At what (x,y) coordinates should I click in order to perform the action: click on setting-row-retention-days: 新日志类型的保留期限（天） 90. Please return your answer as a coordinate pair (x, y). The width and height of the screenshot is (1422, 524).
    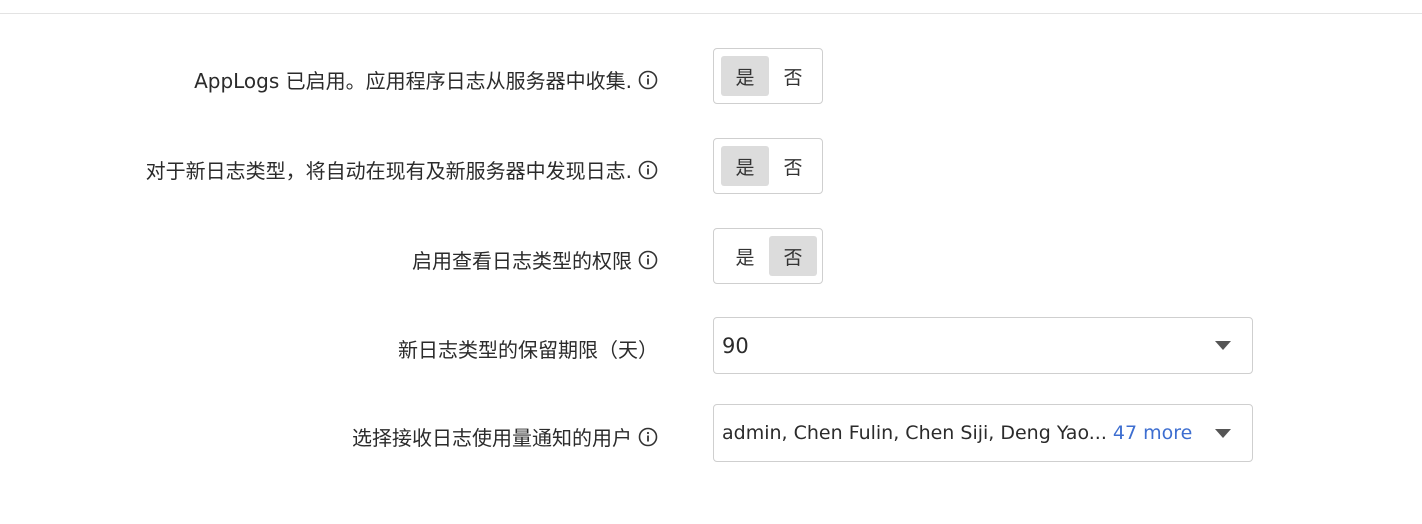
    Looking at the image, I should click on (711, 345).